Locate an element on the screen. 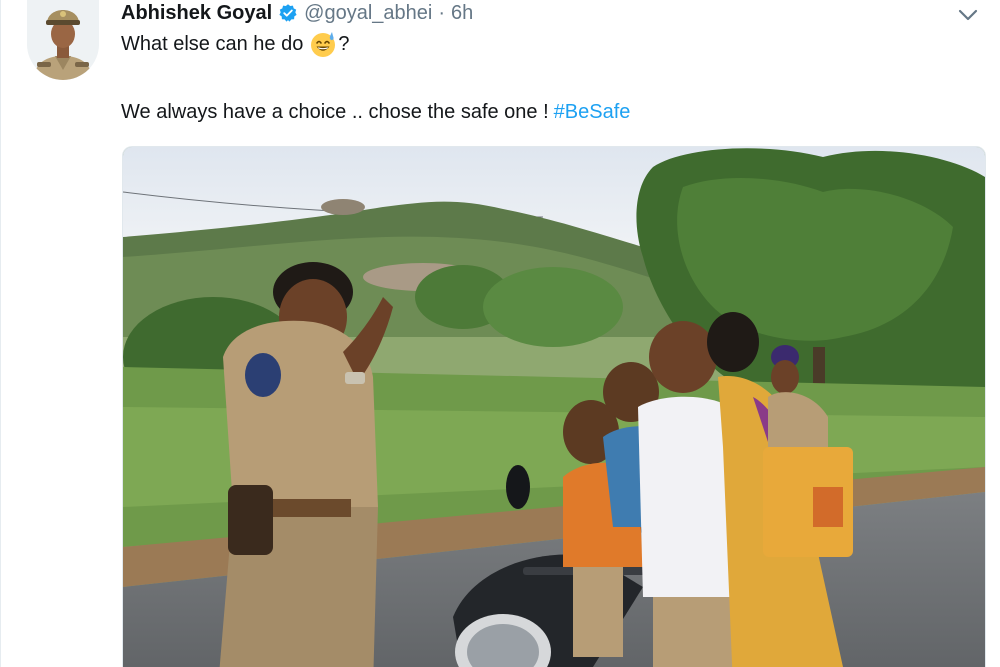 The image size is (1000, 667). chevron-down-icon is located at coordinates (968, 15).